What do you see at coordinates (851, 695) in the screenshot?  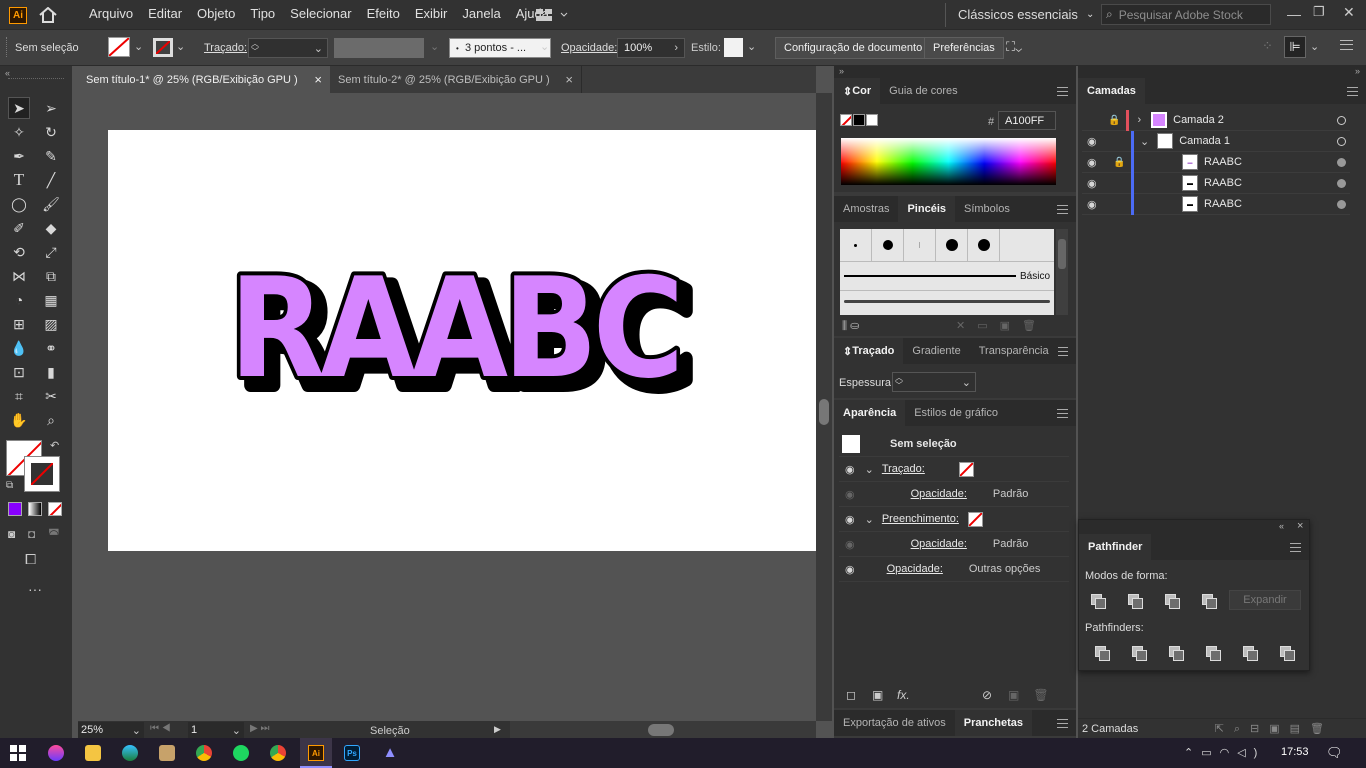 I see `add-new-stroke-icon: ◻` at bounding box center [851, 695].